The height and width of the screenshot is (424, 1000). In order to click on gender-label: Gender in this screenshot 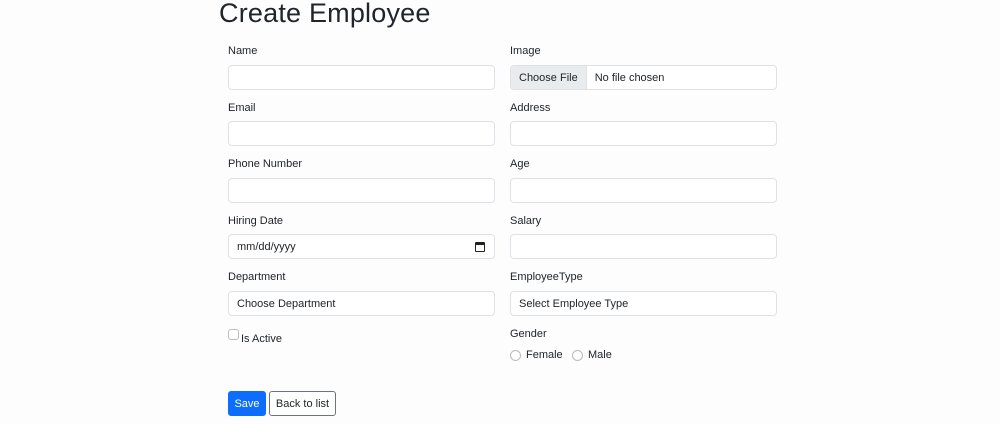, I will do `click(528, 334)`.